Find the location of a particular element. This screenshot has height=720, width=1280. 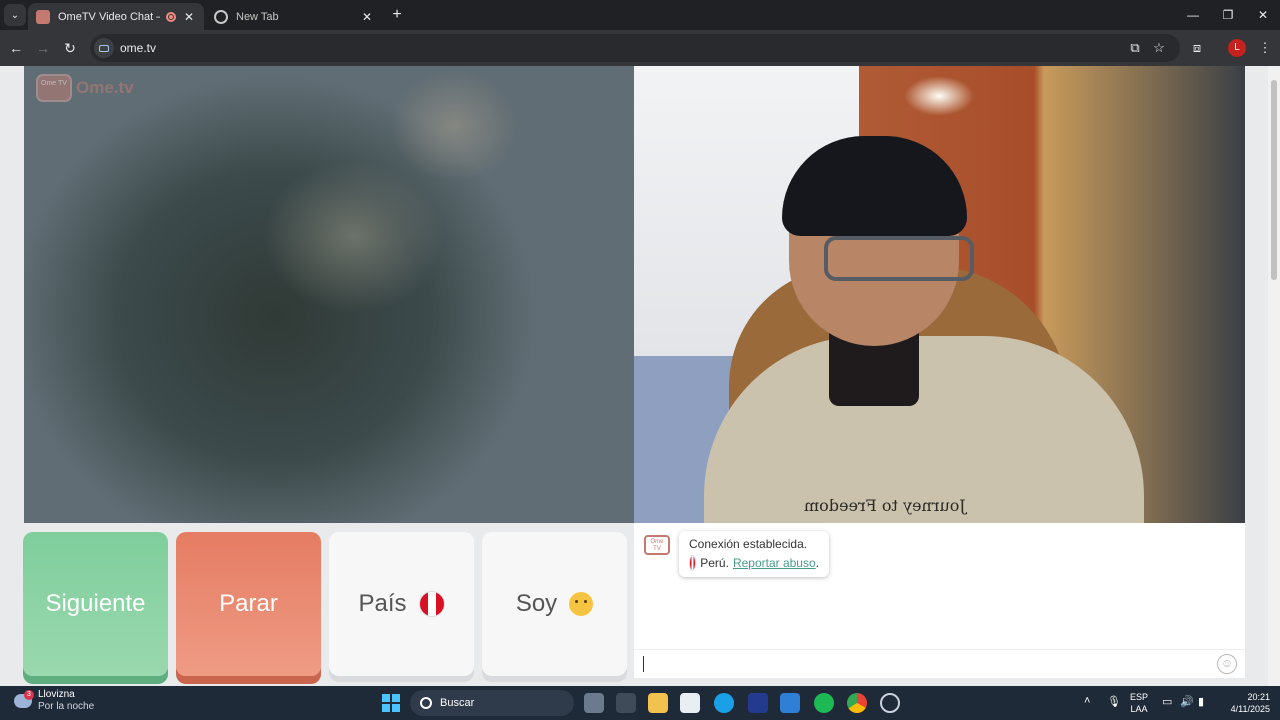

country-button-label: País is located at coordinates (382, 603).